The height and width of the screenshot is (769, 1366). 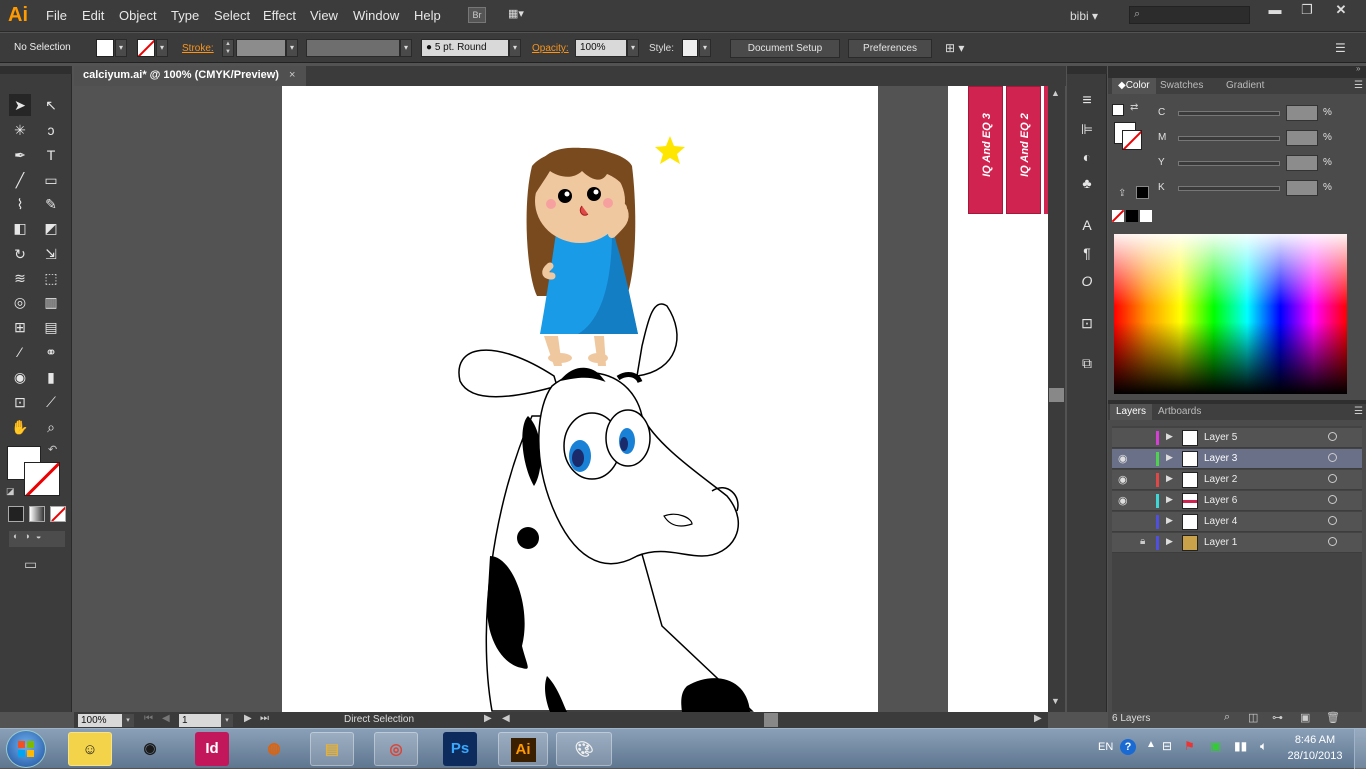 I want to click on artboard-number-field: 1, so click(x=200, y=720).